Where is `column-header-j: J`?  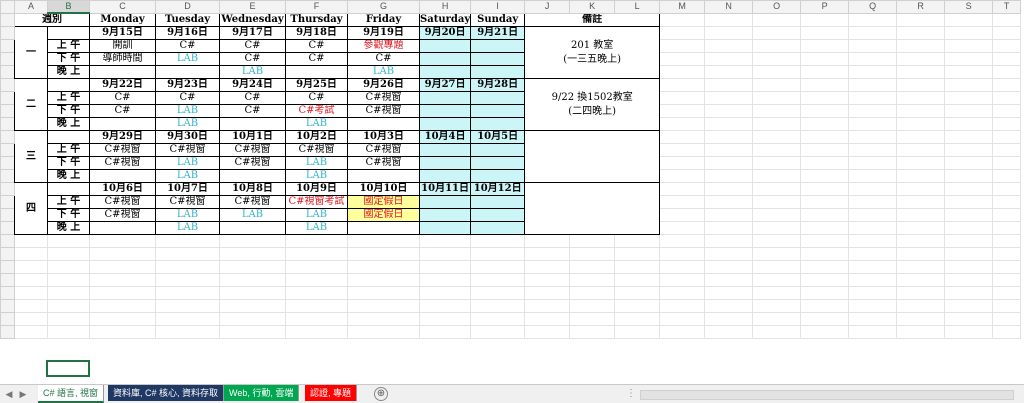
column-header-j: J is located at coordinates (547, 7).